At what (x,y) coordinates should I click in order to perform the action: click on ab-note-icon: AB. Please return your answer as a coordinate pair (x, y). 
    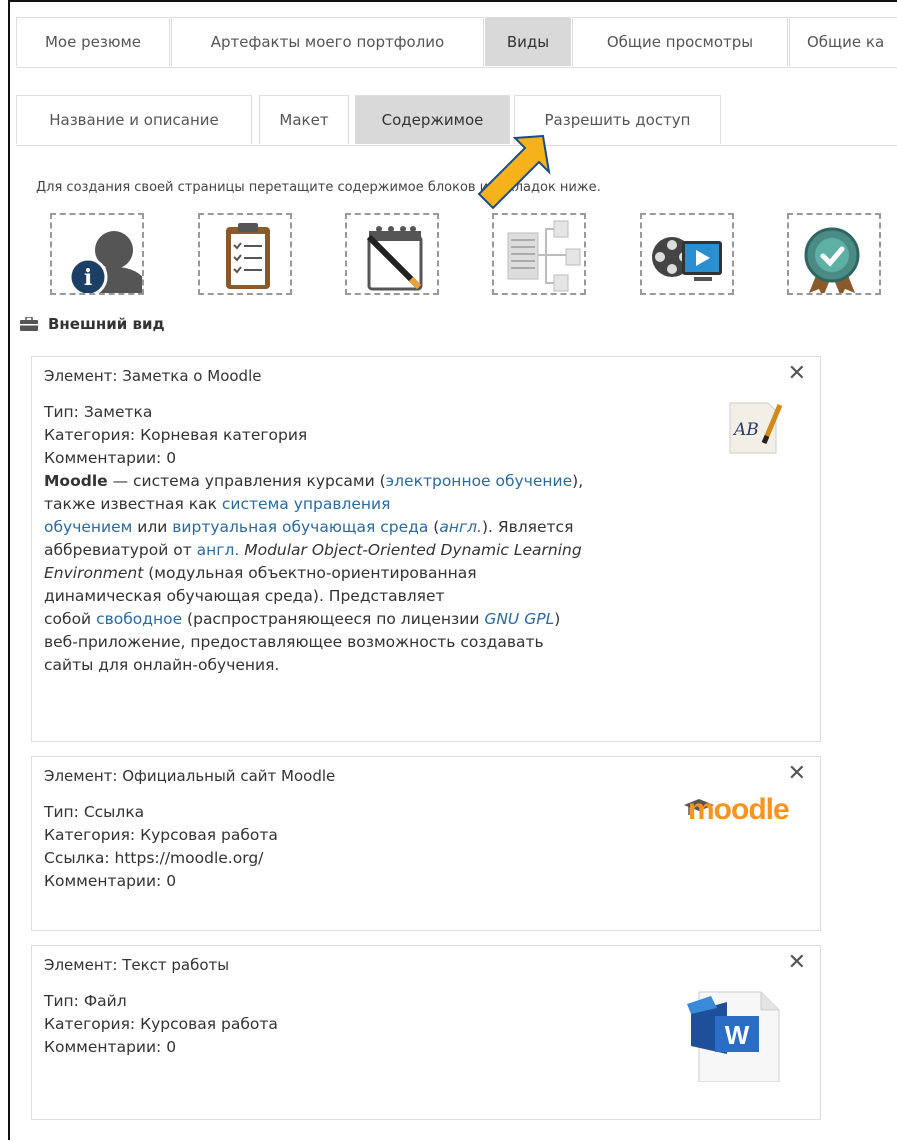
    Looking at the image, I should click on (756, 428).